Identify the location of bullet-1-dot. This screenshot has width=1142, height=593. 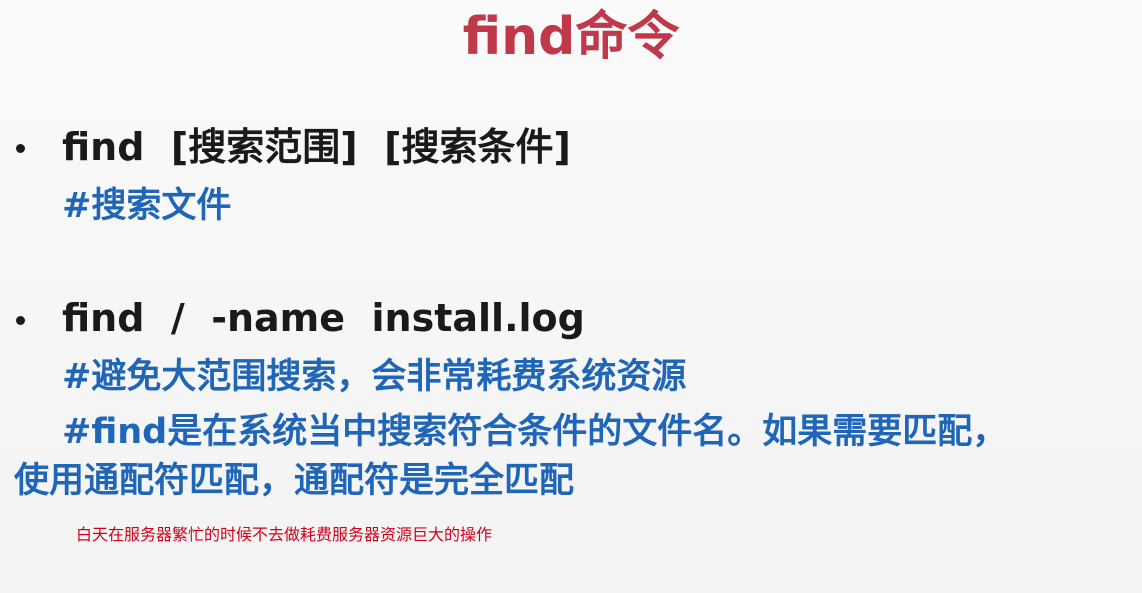
(20, 148).